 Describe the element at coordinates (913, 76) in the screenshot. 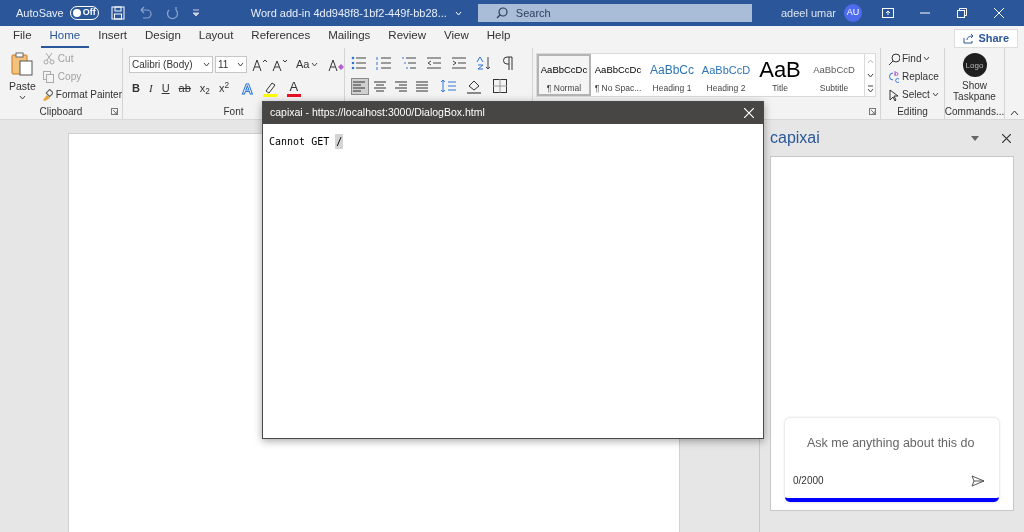

I see `replace-button: Replace` at that location.